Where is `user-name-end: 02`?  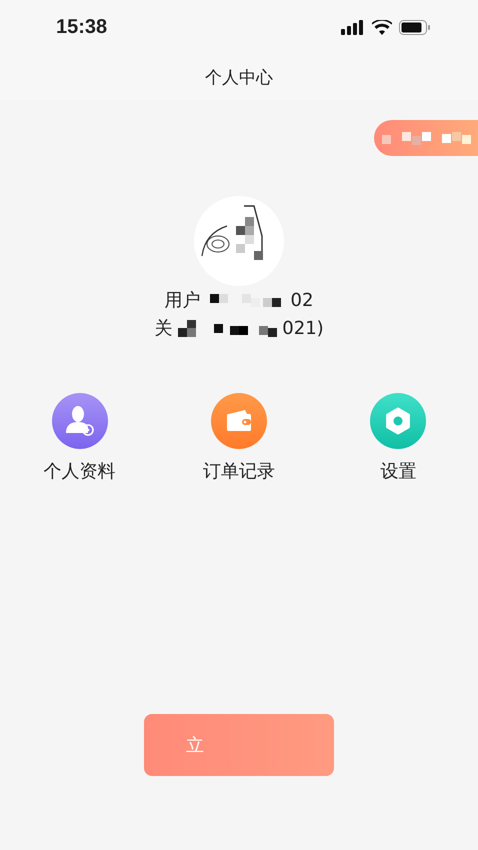
user-name-end: 02 is located at coordinates (302, 300).